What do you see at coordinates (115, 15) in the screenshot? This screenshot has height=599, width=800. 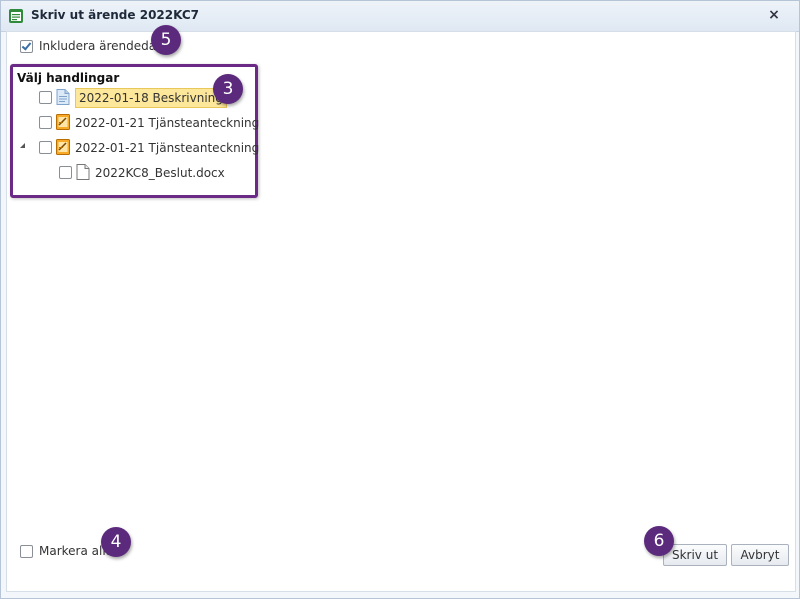 I see `dialog-title: Skriv ut ärende 2022KC7` at bounding box center [115, 15].